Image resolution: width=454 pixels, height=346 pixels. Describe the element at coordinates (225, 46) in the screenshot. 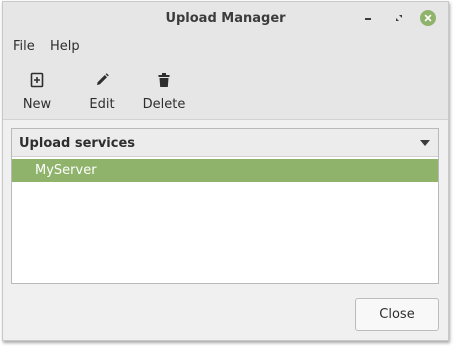

I see `menu-bar: File Help` at that location.